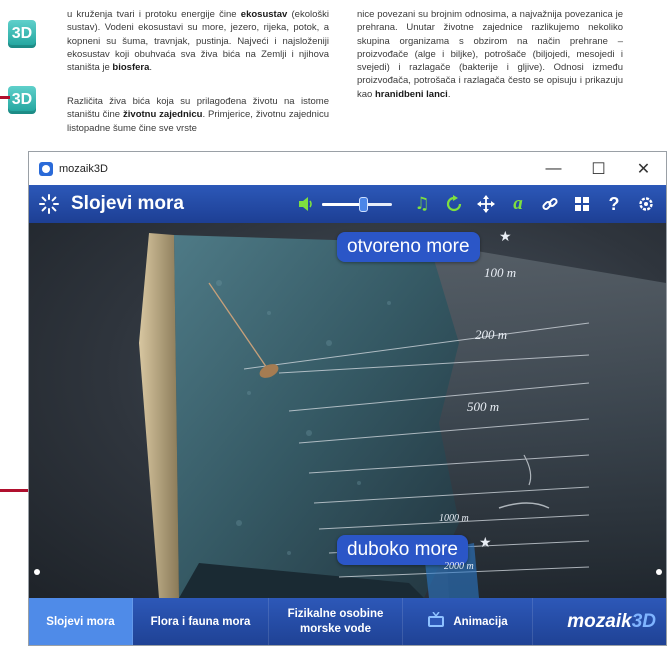  I want to click on nav-animacija: Animacija, so click(468, 621).